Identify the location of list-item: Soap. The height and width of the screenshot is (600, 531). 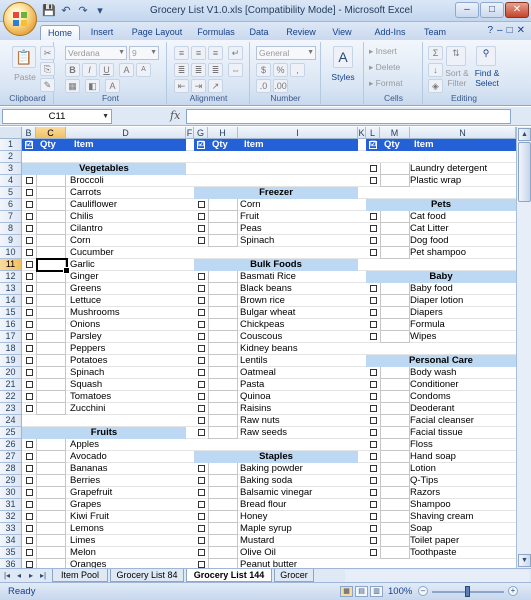
(421, 529).